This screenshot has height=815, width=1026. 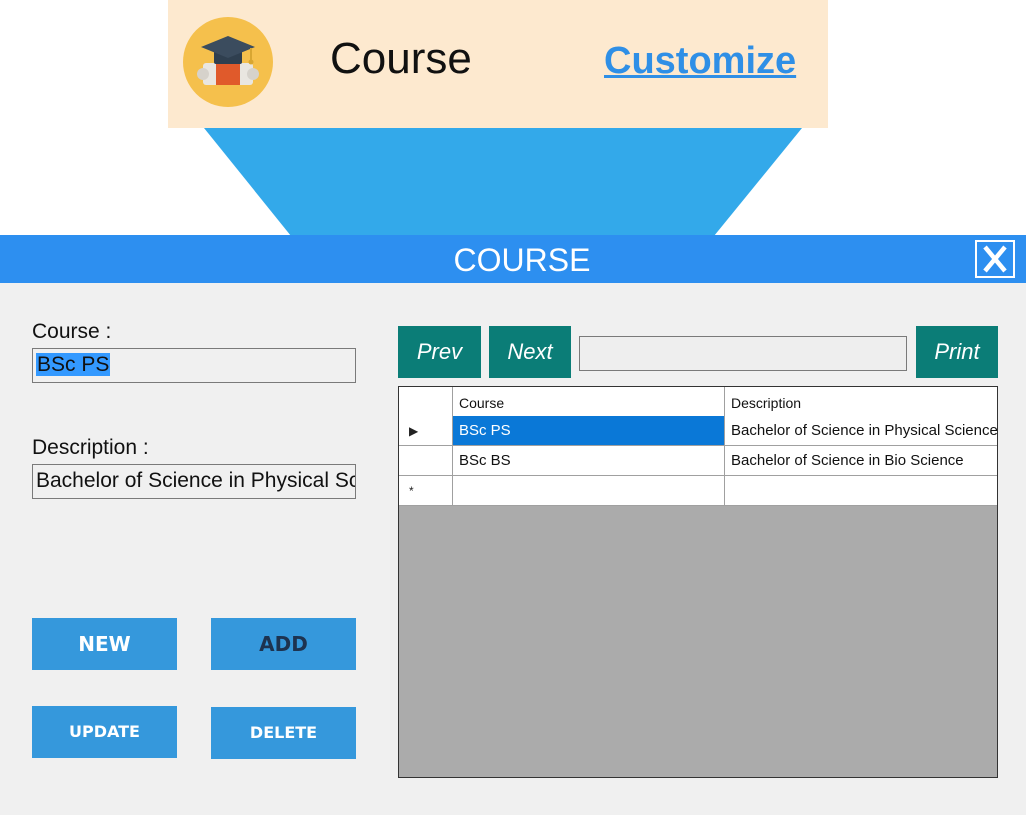 What do you see at coordinates (426, 401) in the screenshot?
I see `row-header-corner` at bounding box center [426, 401].